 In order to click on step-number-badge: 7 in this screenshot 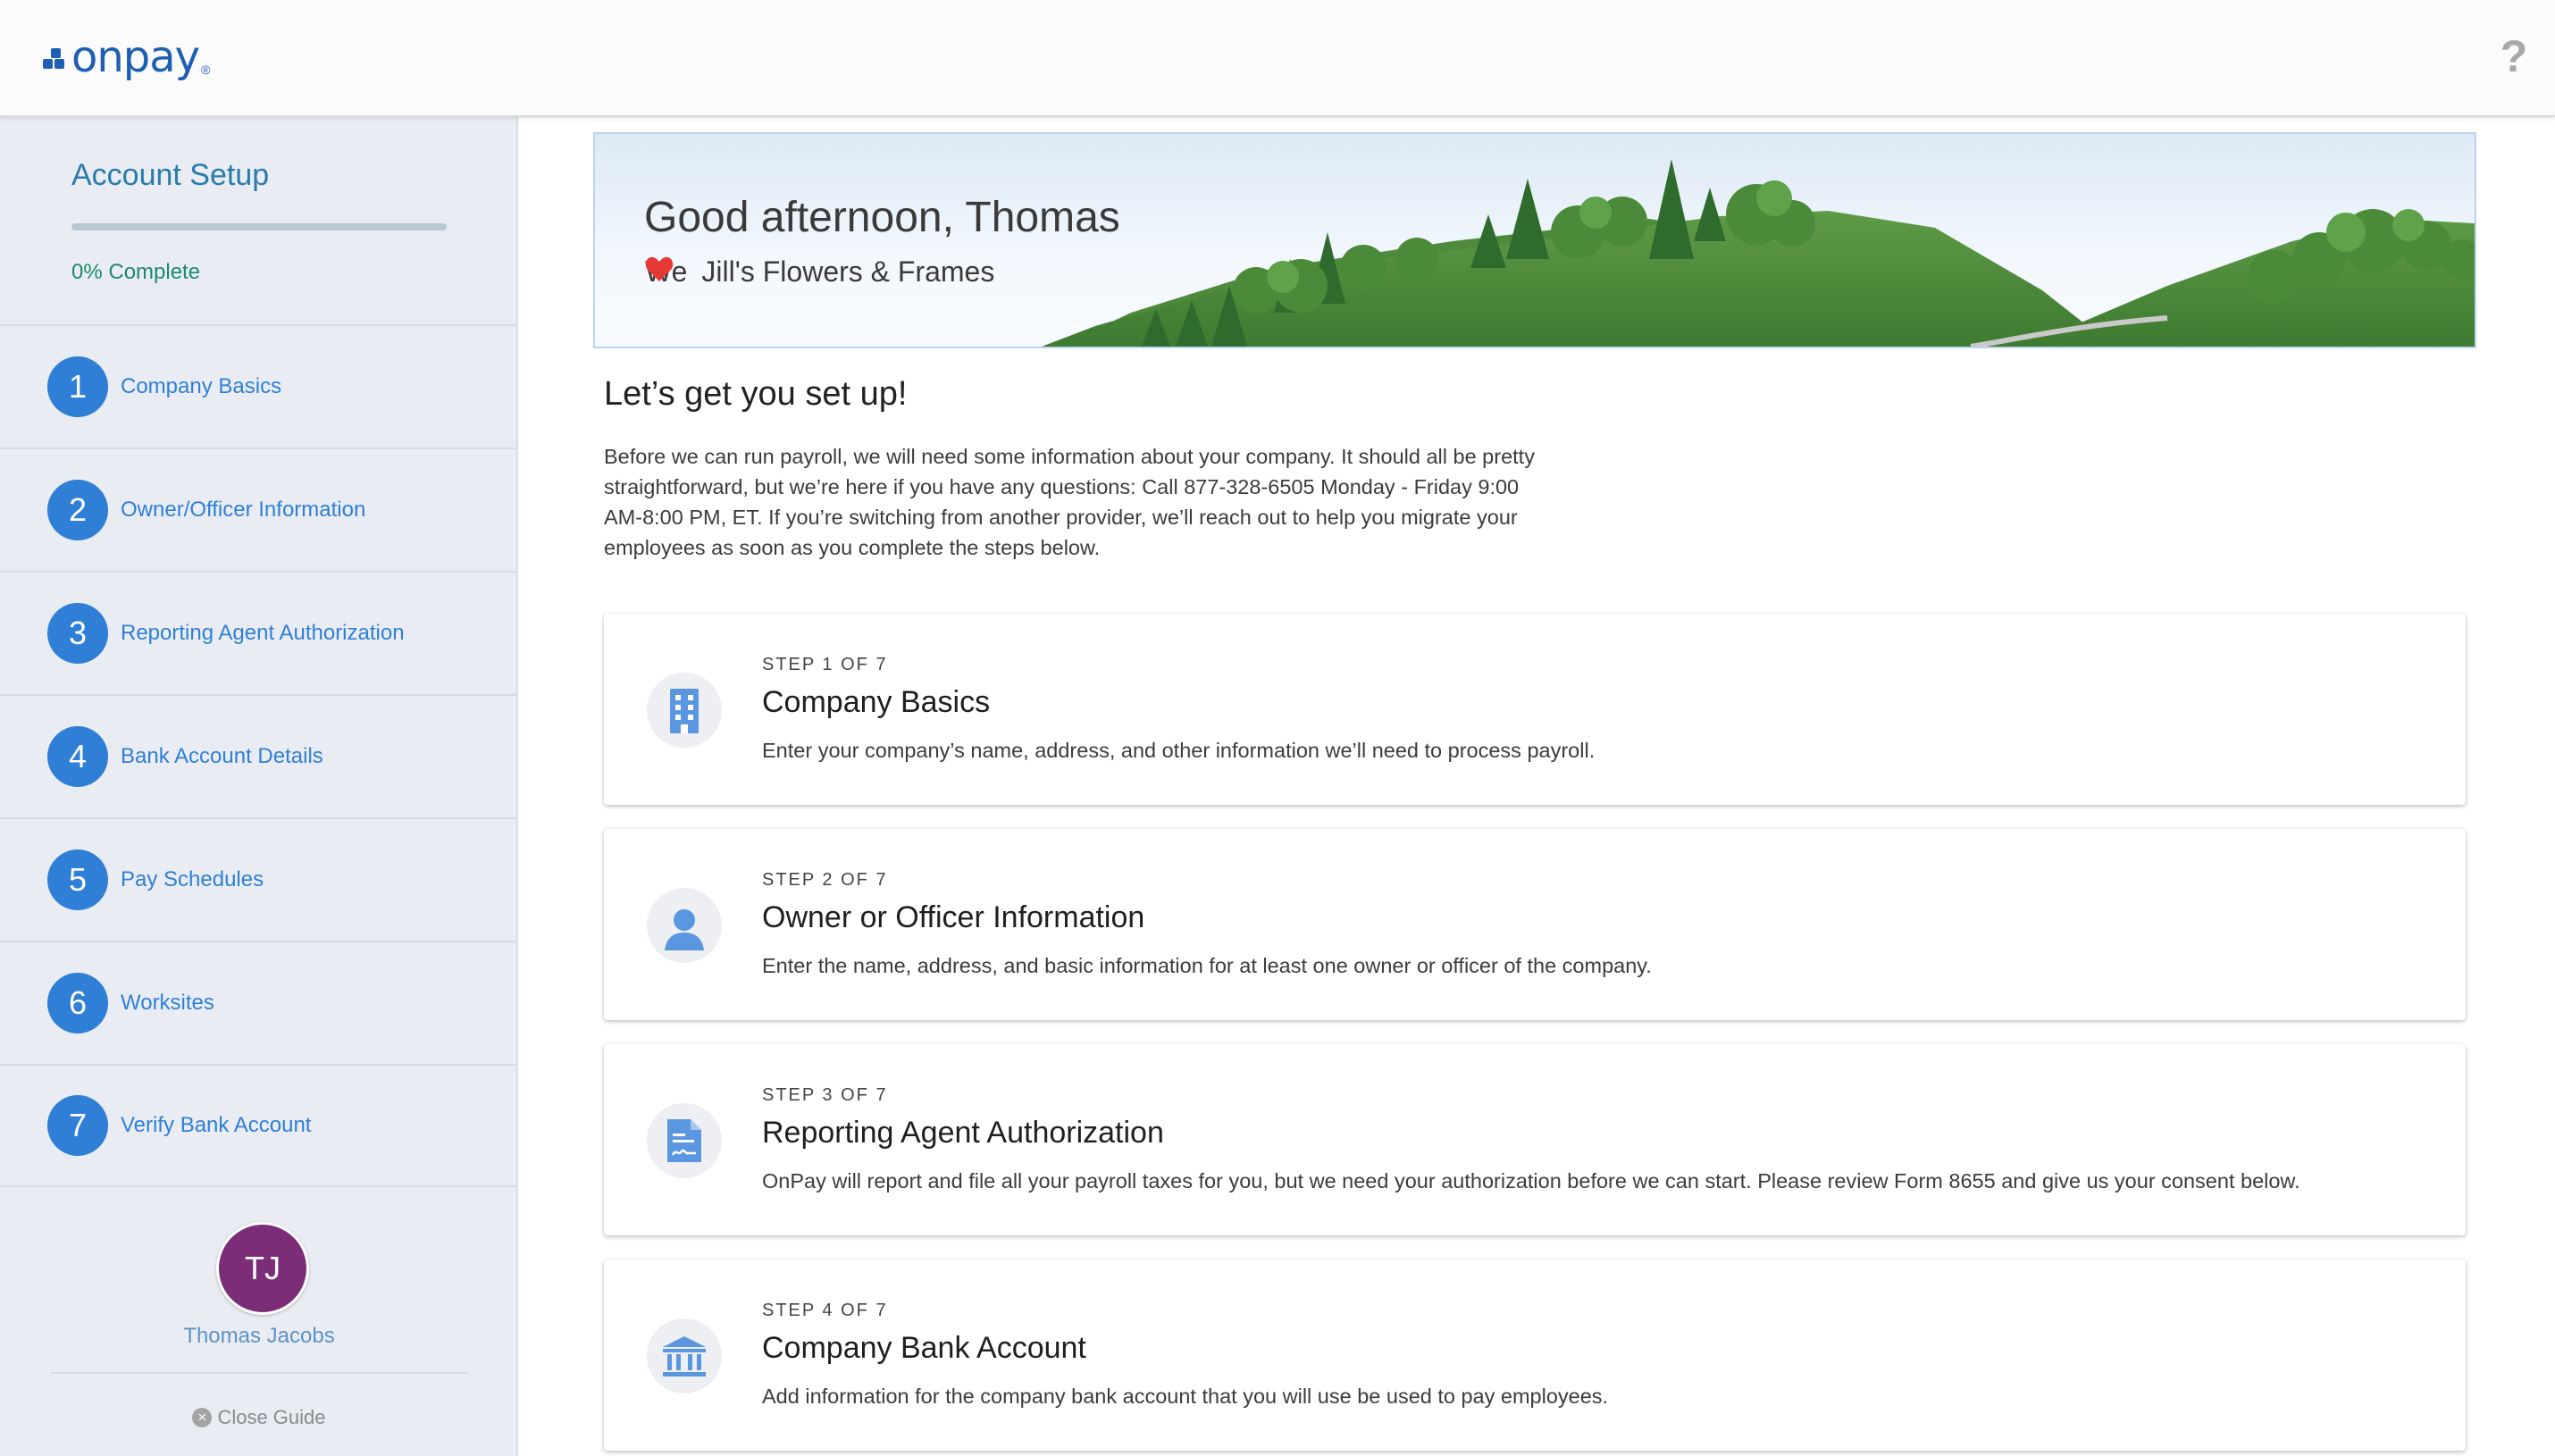, I will do `click(77, 1125)`.